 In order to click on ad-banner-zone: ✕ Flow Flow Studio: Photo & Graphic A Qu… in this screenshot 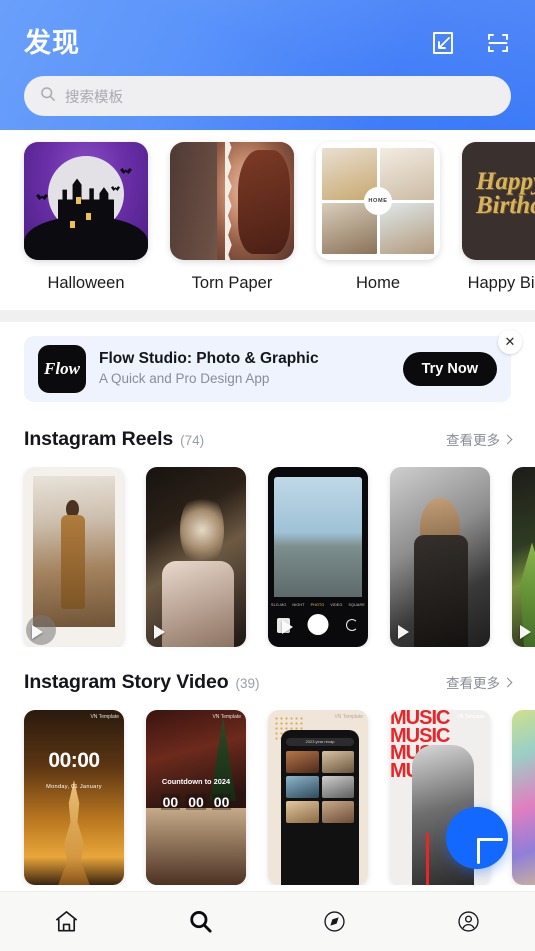, I will do `click(267, 372)`.